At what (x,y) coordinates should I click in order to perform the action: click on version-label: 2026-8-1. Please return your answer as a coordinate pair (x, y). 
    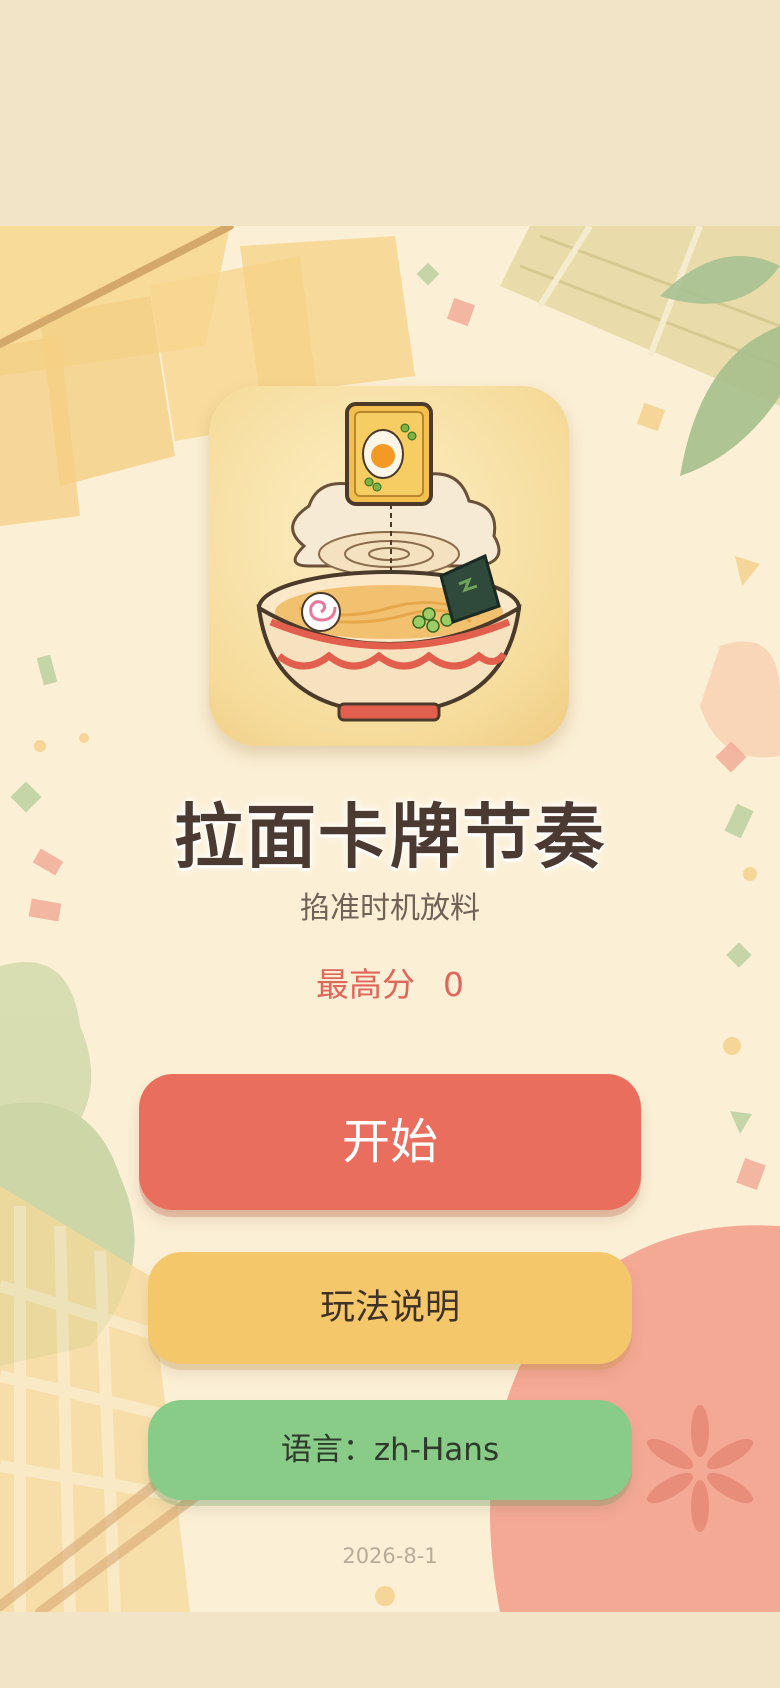
    Looking at the image, I should click on (390, 1556).